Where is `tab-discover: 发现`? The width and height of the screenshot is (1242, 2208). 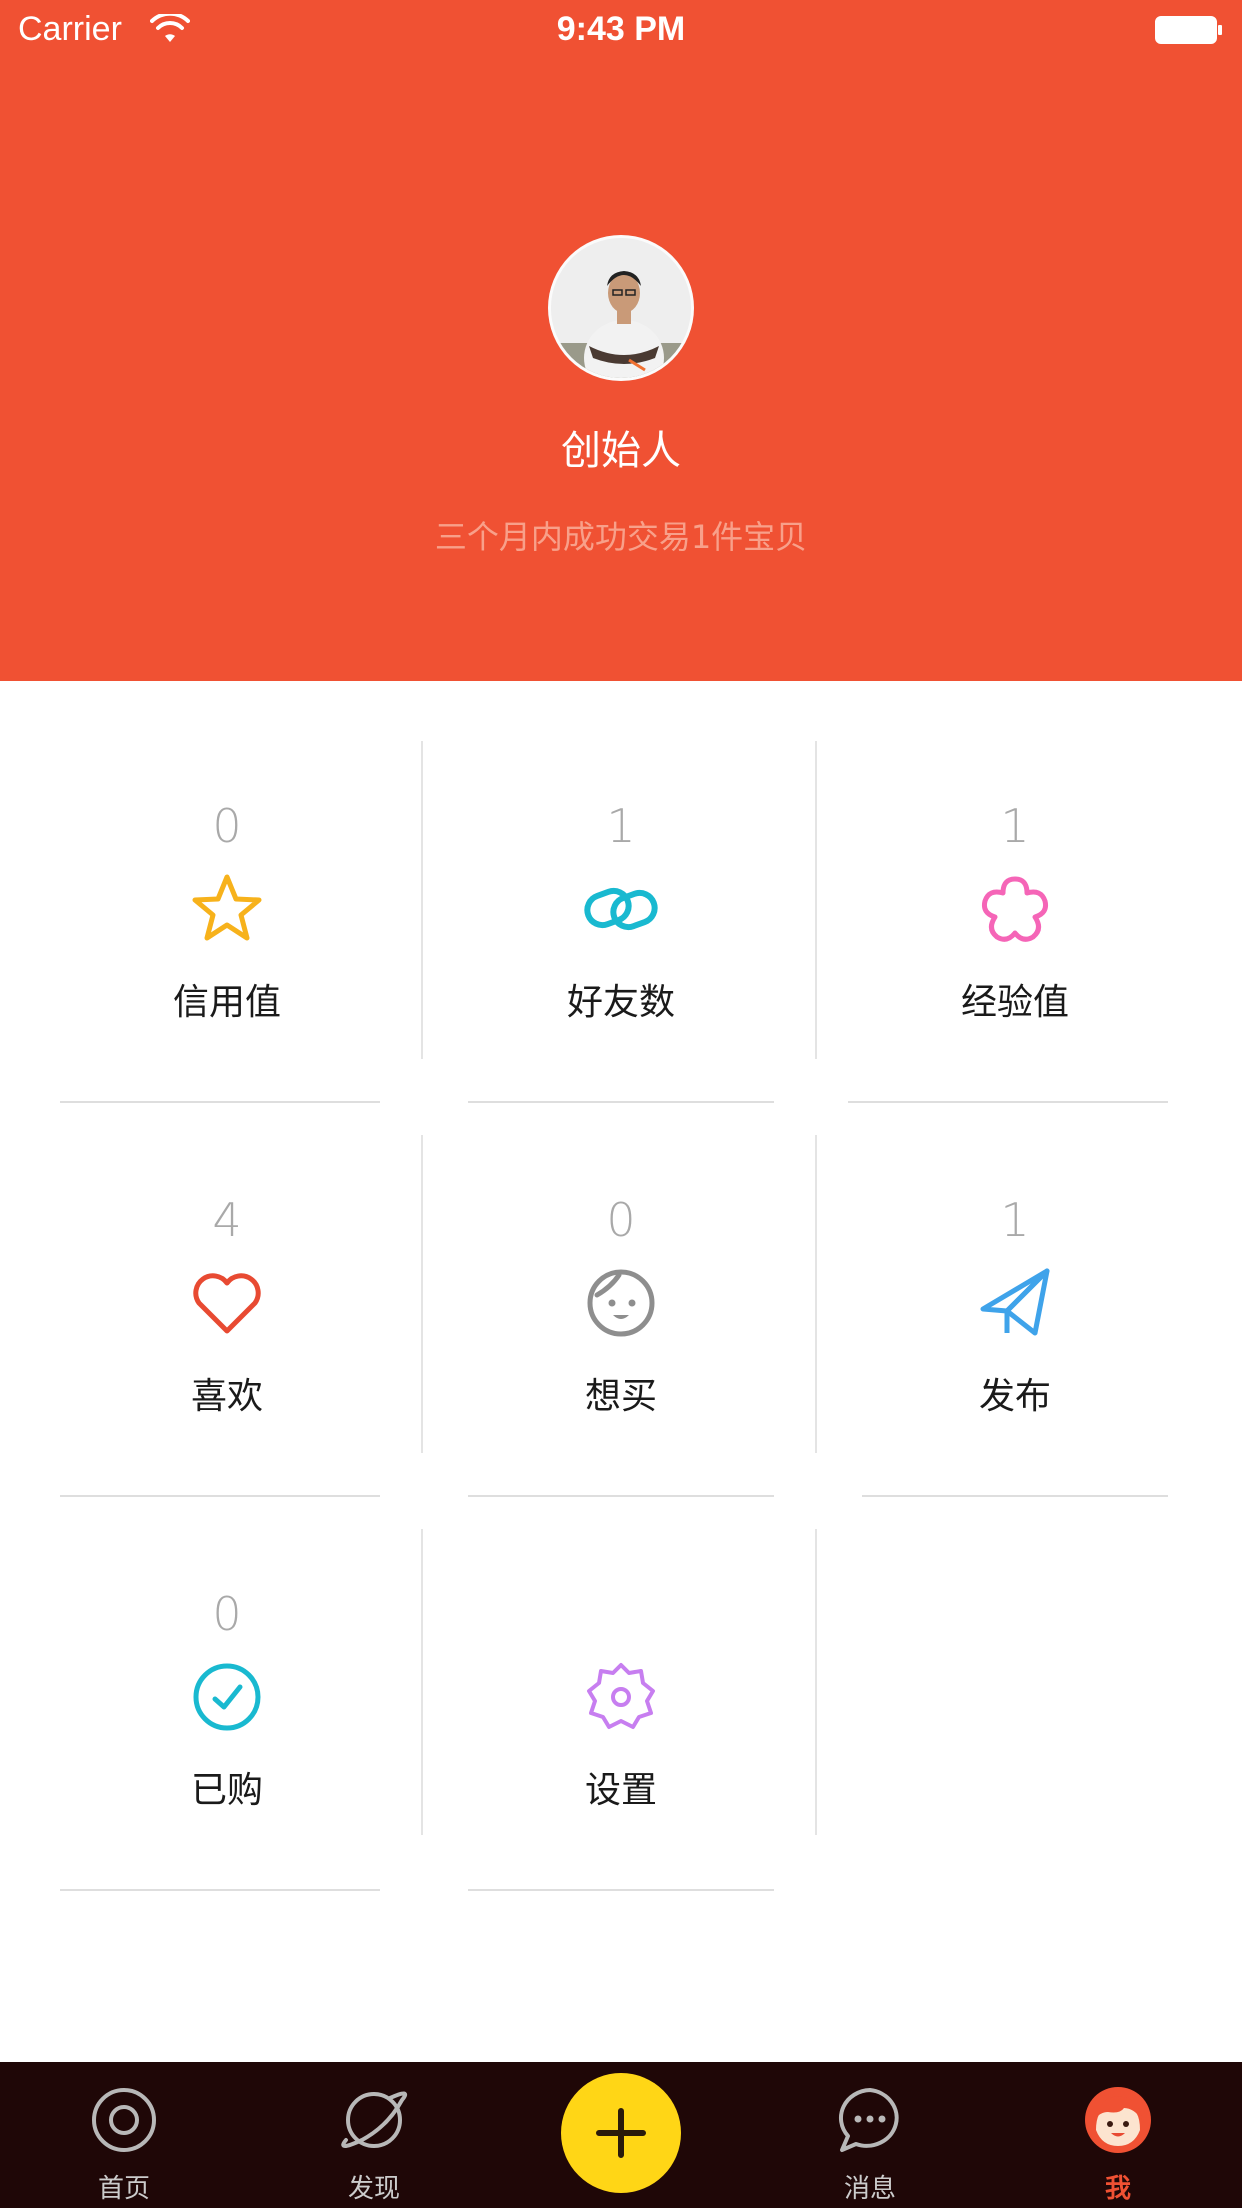
tab-discover: 发现 is located at coordinates (374, 2135).